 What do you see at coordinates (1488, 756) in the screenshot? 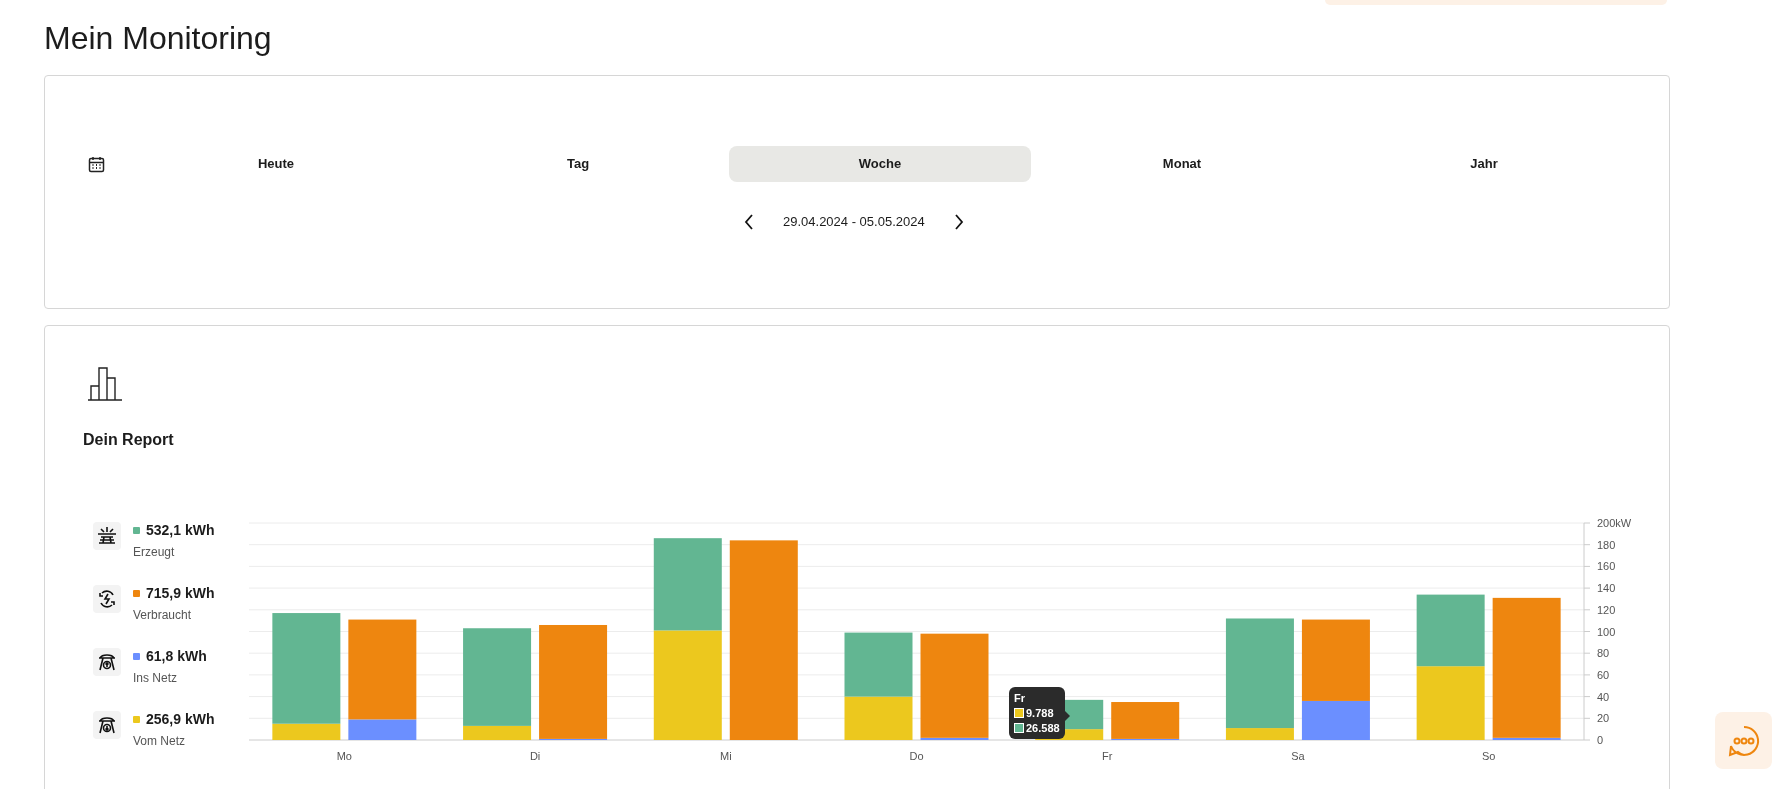
I see `x-axis-label: So` at bounding box center [1488, 756].